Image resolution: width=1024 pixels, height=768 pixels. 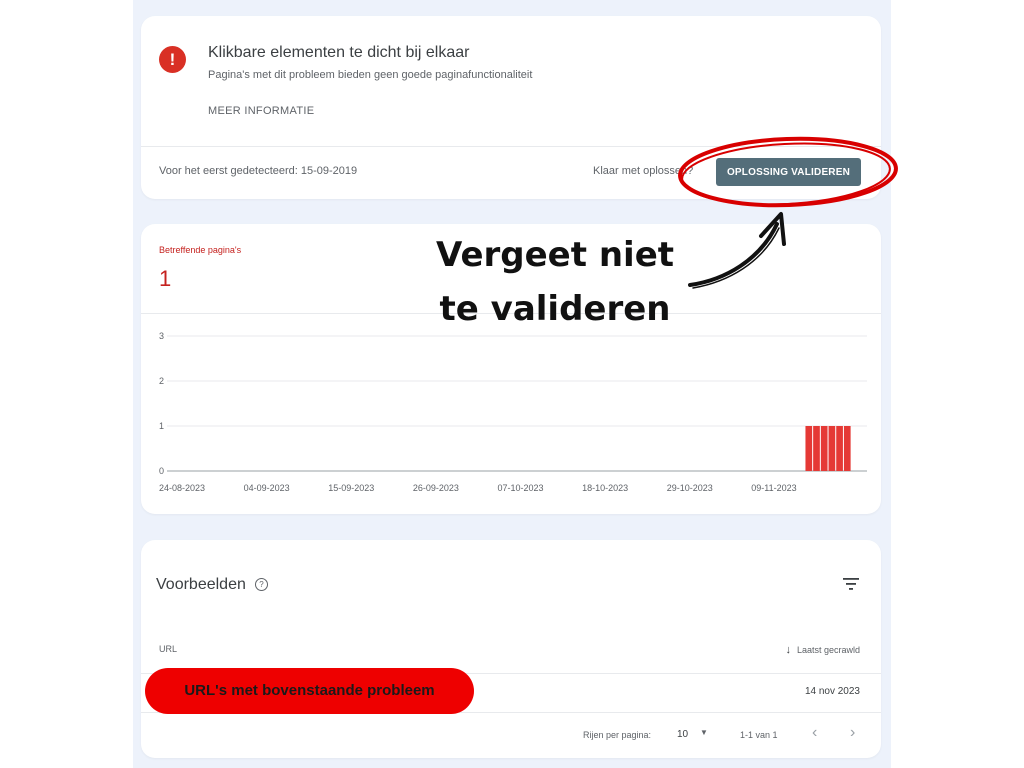 What do you see at coordinates (351, 488) in the screenshot?
I see `x-tick-label: 15-09-2023` at bounding box center [351, 488].